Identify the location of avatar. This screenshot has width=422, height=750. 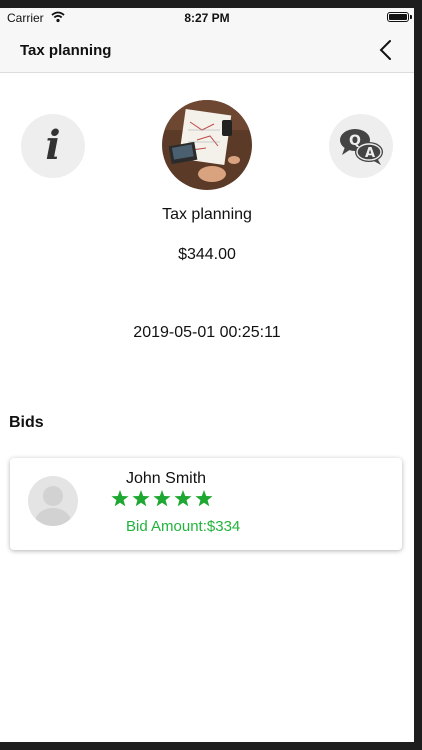
(53, 501).